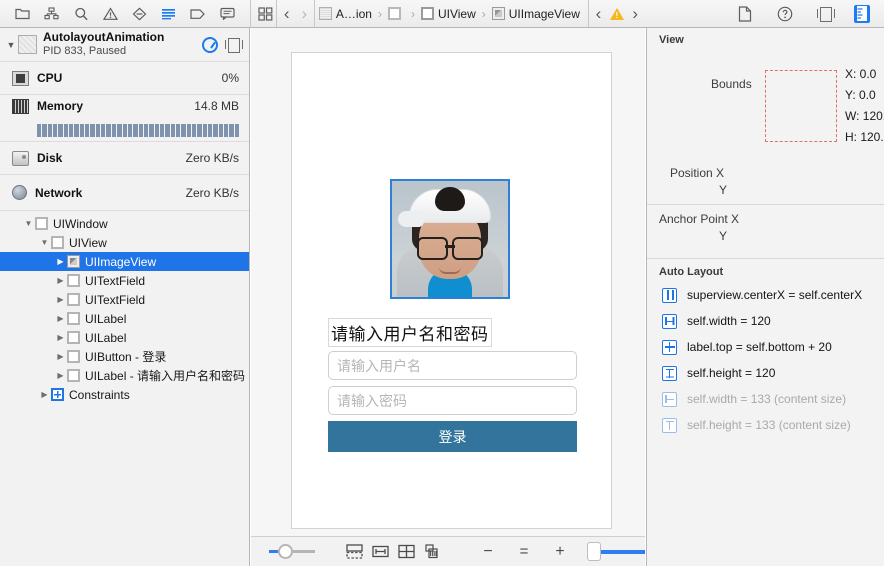  I want to click on process-name: AutolayoutAnimation, so click(104, 37).